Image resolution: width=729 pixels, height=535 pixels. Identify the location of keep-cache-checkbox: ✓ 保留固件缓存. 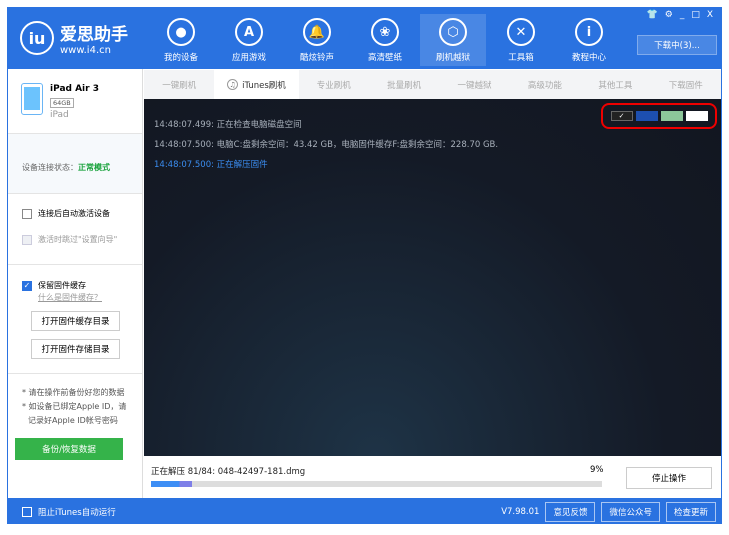
(82, 285).